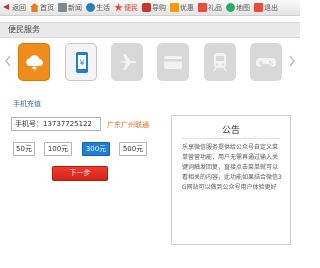 The image size is (320, 268). Describe the element at coordinates (131, 7) in the screenshot. I see `nav-label: 便民` at that location.